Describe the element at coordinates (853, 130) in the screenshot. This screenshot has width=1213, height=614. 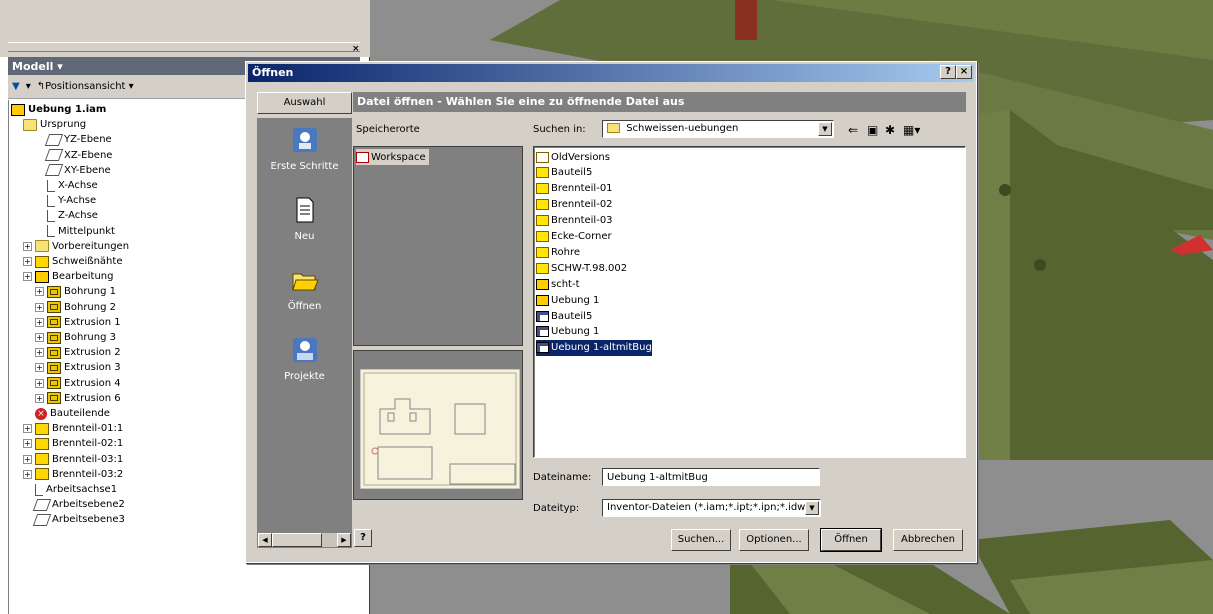
I see `back-icon: ⇐` at that location.